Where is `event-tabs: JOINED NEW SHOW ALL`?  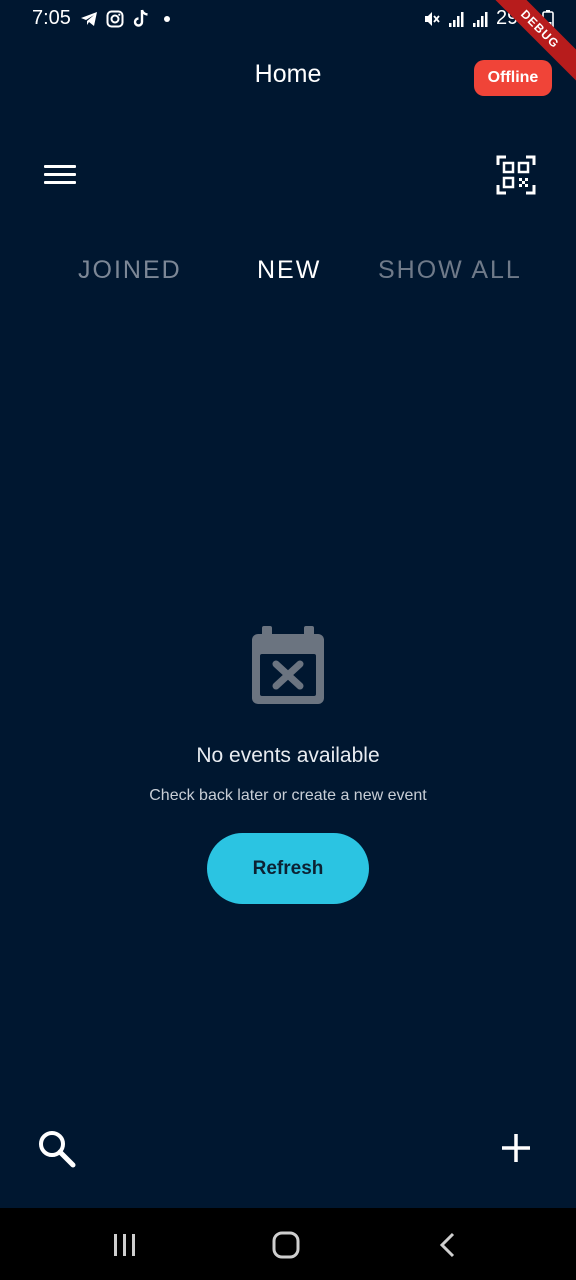
event-tabs: JOINED NEW SHOW ALL is located at coordinates (288, 274).